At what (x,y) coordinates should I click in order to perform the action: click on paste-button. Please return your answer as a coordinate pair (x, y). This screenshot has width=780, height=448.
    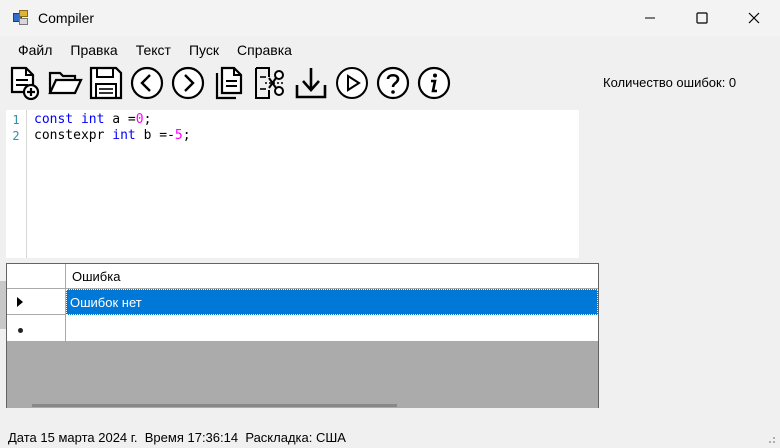
    Looking at the image, I should click on (310, 83).